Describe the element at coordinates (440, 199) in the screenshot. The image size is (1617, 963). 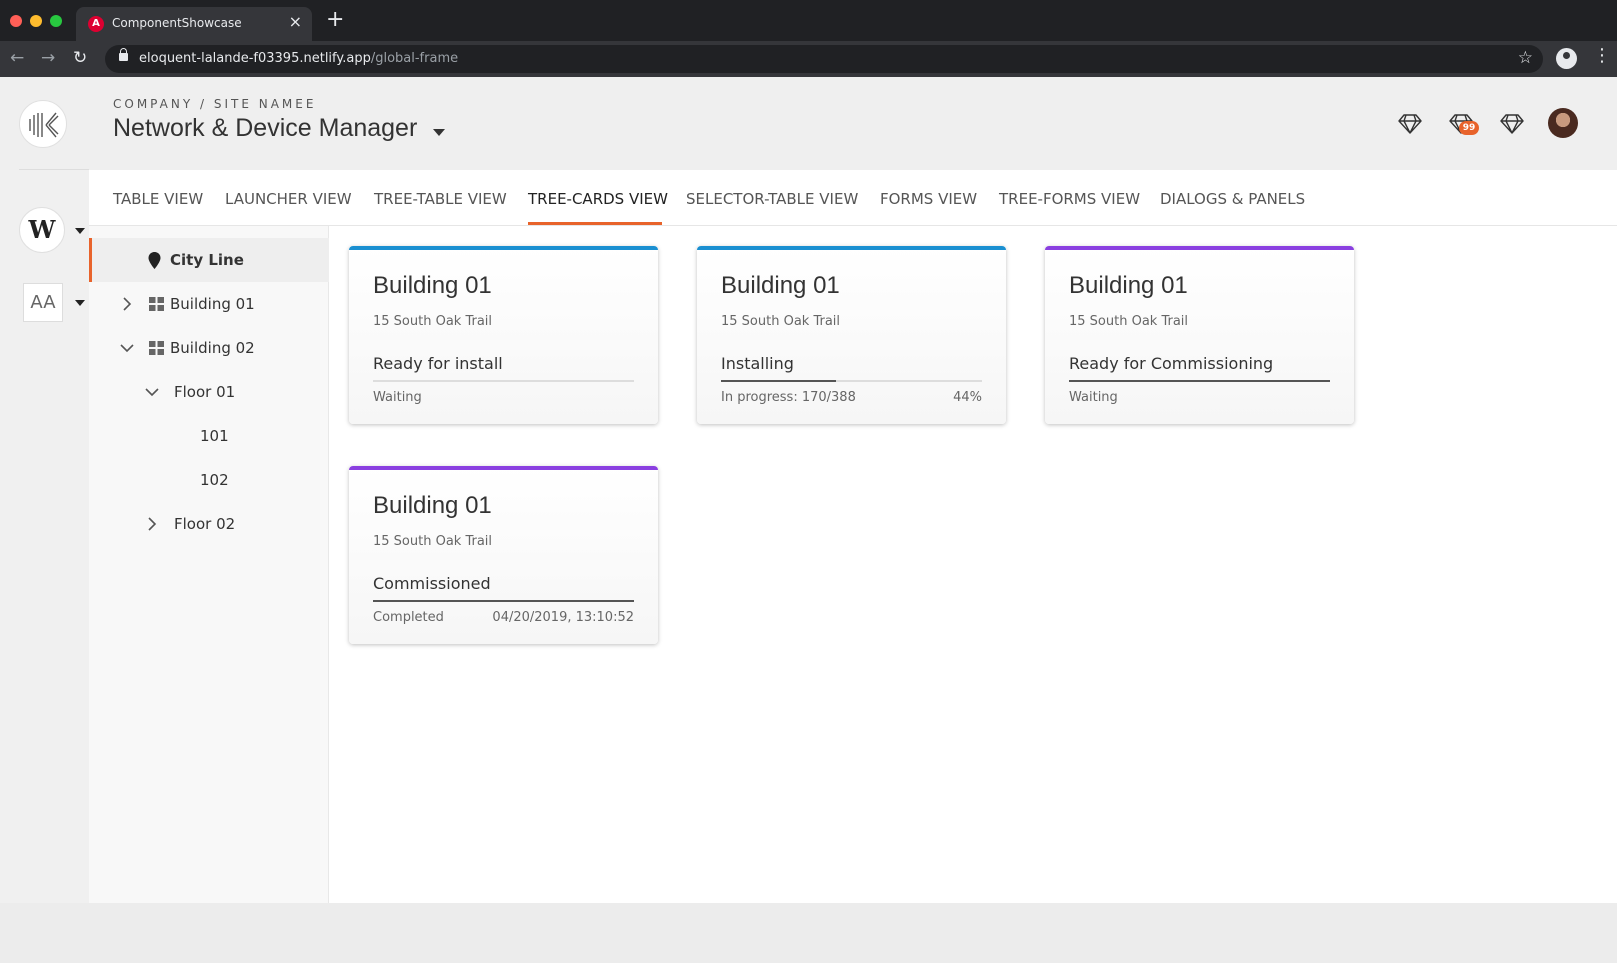
I see `tab-tree-table-view: TREE-TABLE VIEW` at that location.